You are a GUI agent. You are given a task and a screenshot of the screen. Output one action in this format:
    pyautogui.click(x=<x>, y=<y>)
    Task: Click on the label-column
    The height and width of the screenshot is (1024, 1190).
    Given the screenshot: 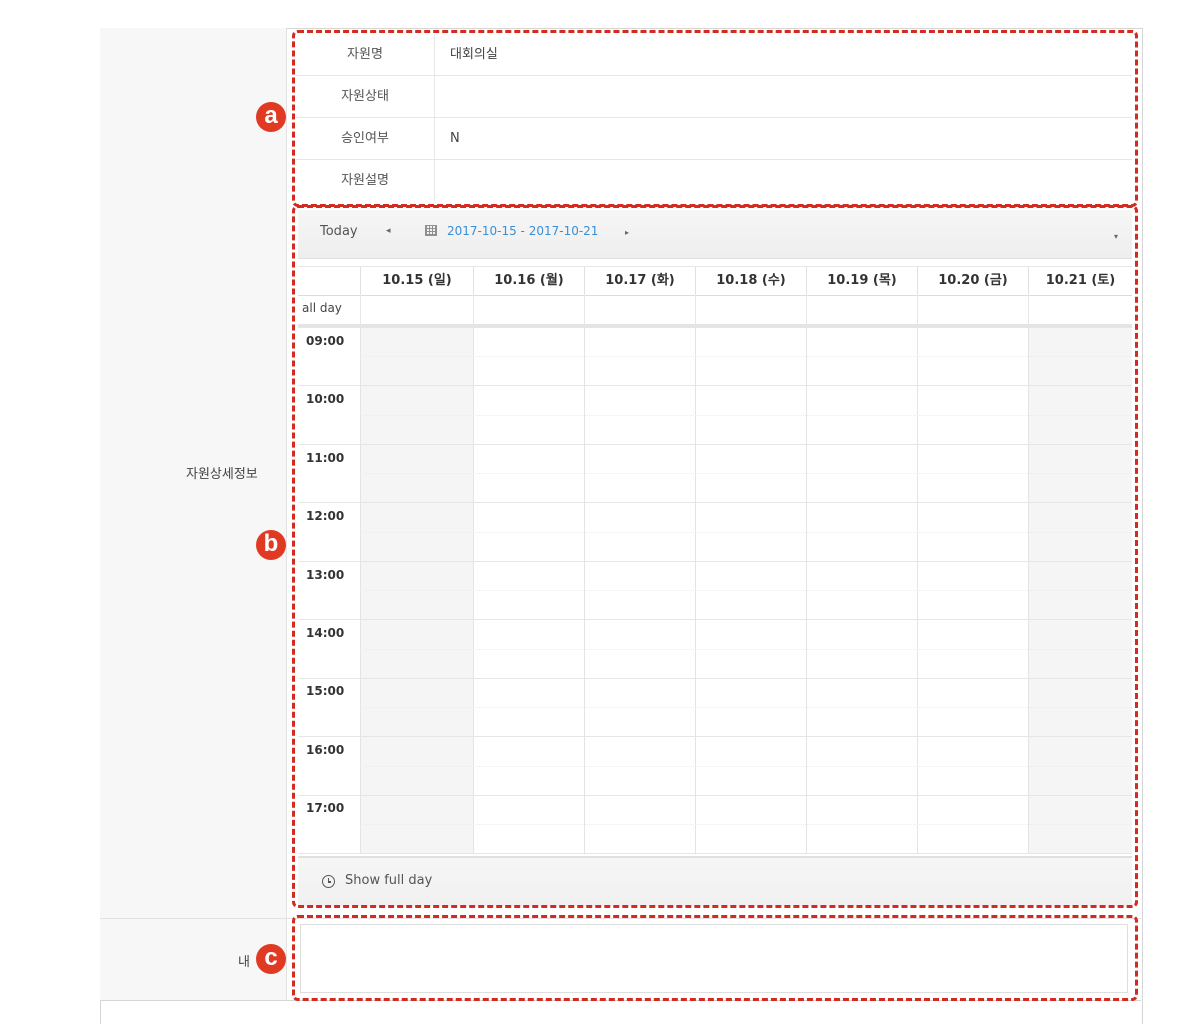 What is the action you would take?
    pyautogui.click(x=193, y=514)
    